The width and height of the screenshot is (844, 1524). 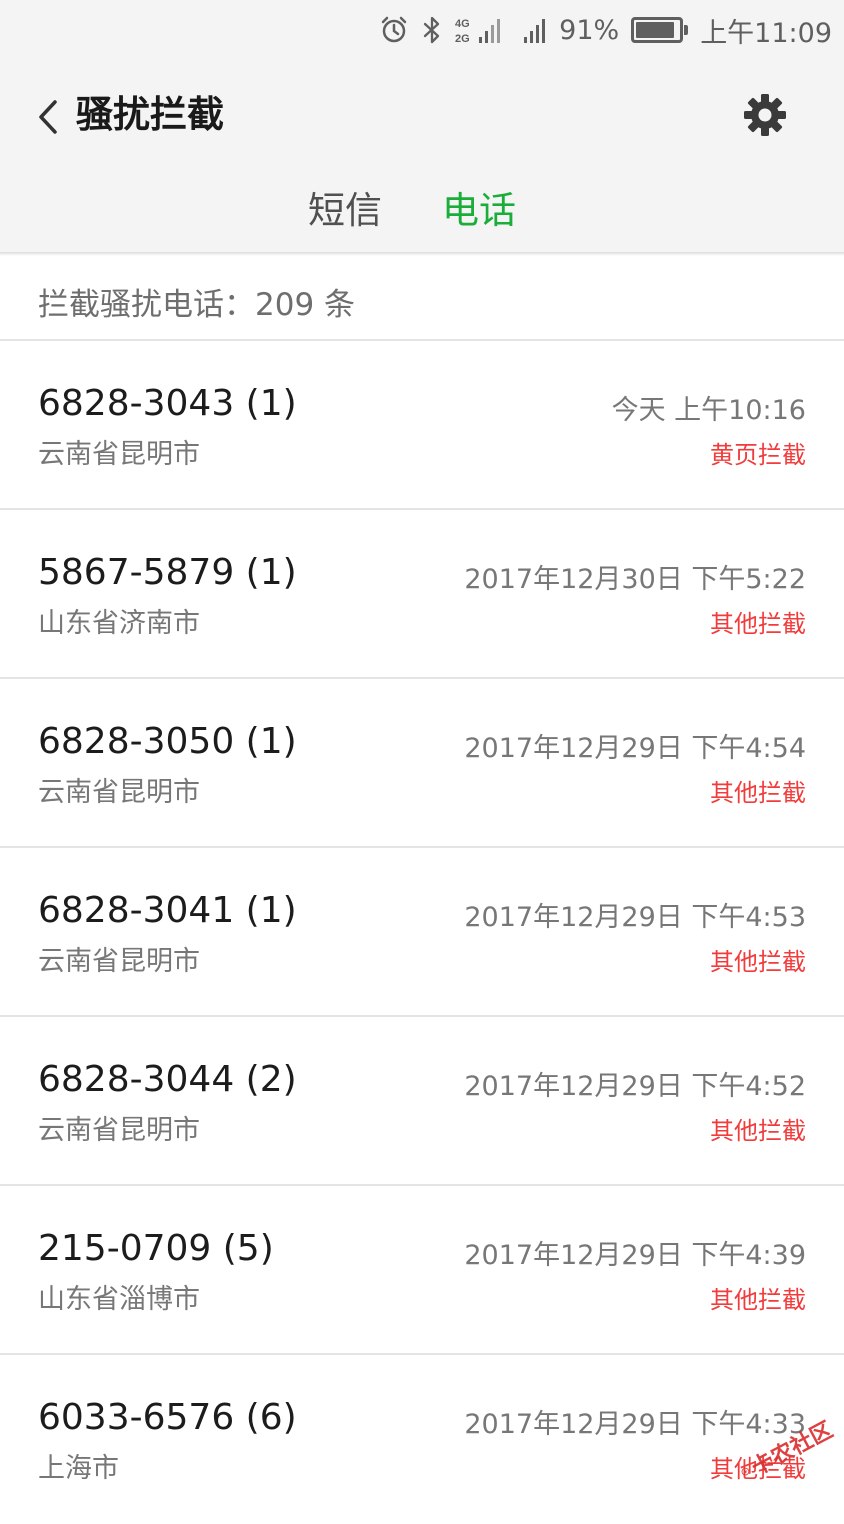 What do you see at coordinates (422, 116) in the screenshot?
I see `nav-bar: 骚扰拦截` at bounding box center [422, 116].